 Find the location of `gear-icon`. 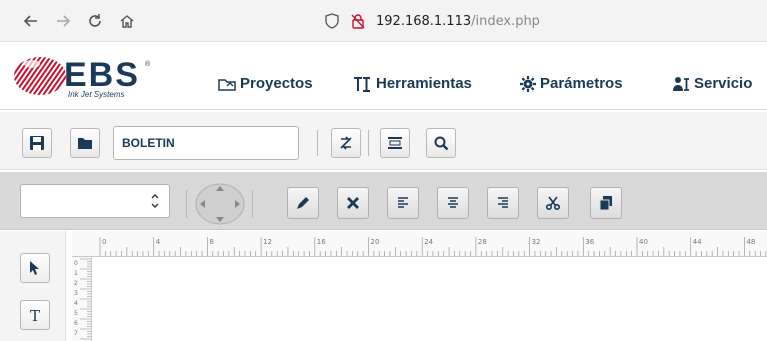

gear-icon is located at coordinates (528, 83).